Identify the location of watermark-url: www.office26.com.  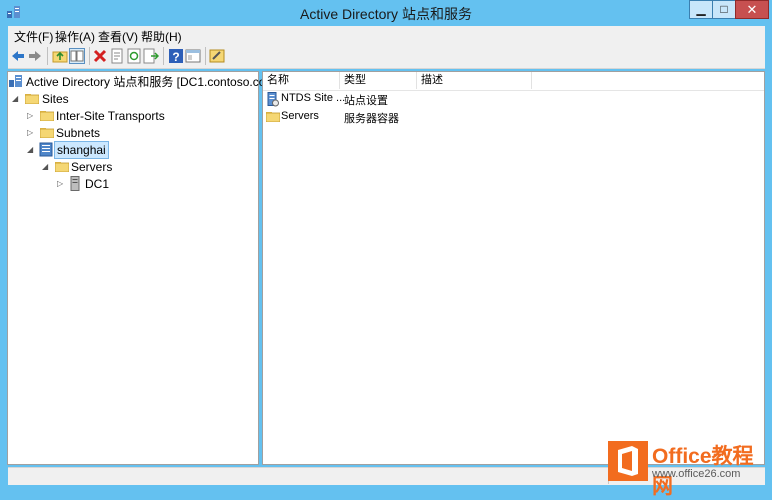
(696, 474).